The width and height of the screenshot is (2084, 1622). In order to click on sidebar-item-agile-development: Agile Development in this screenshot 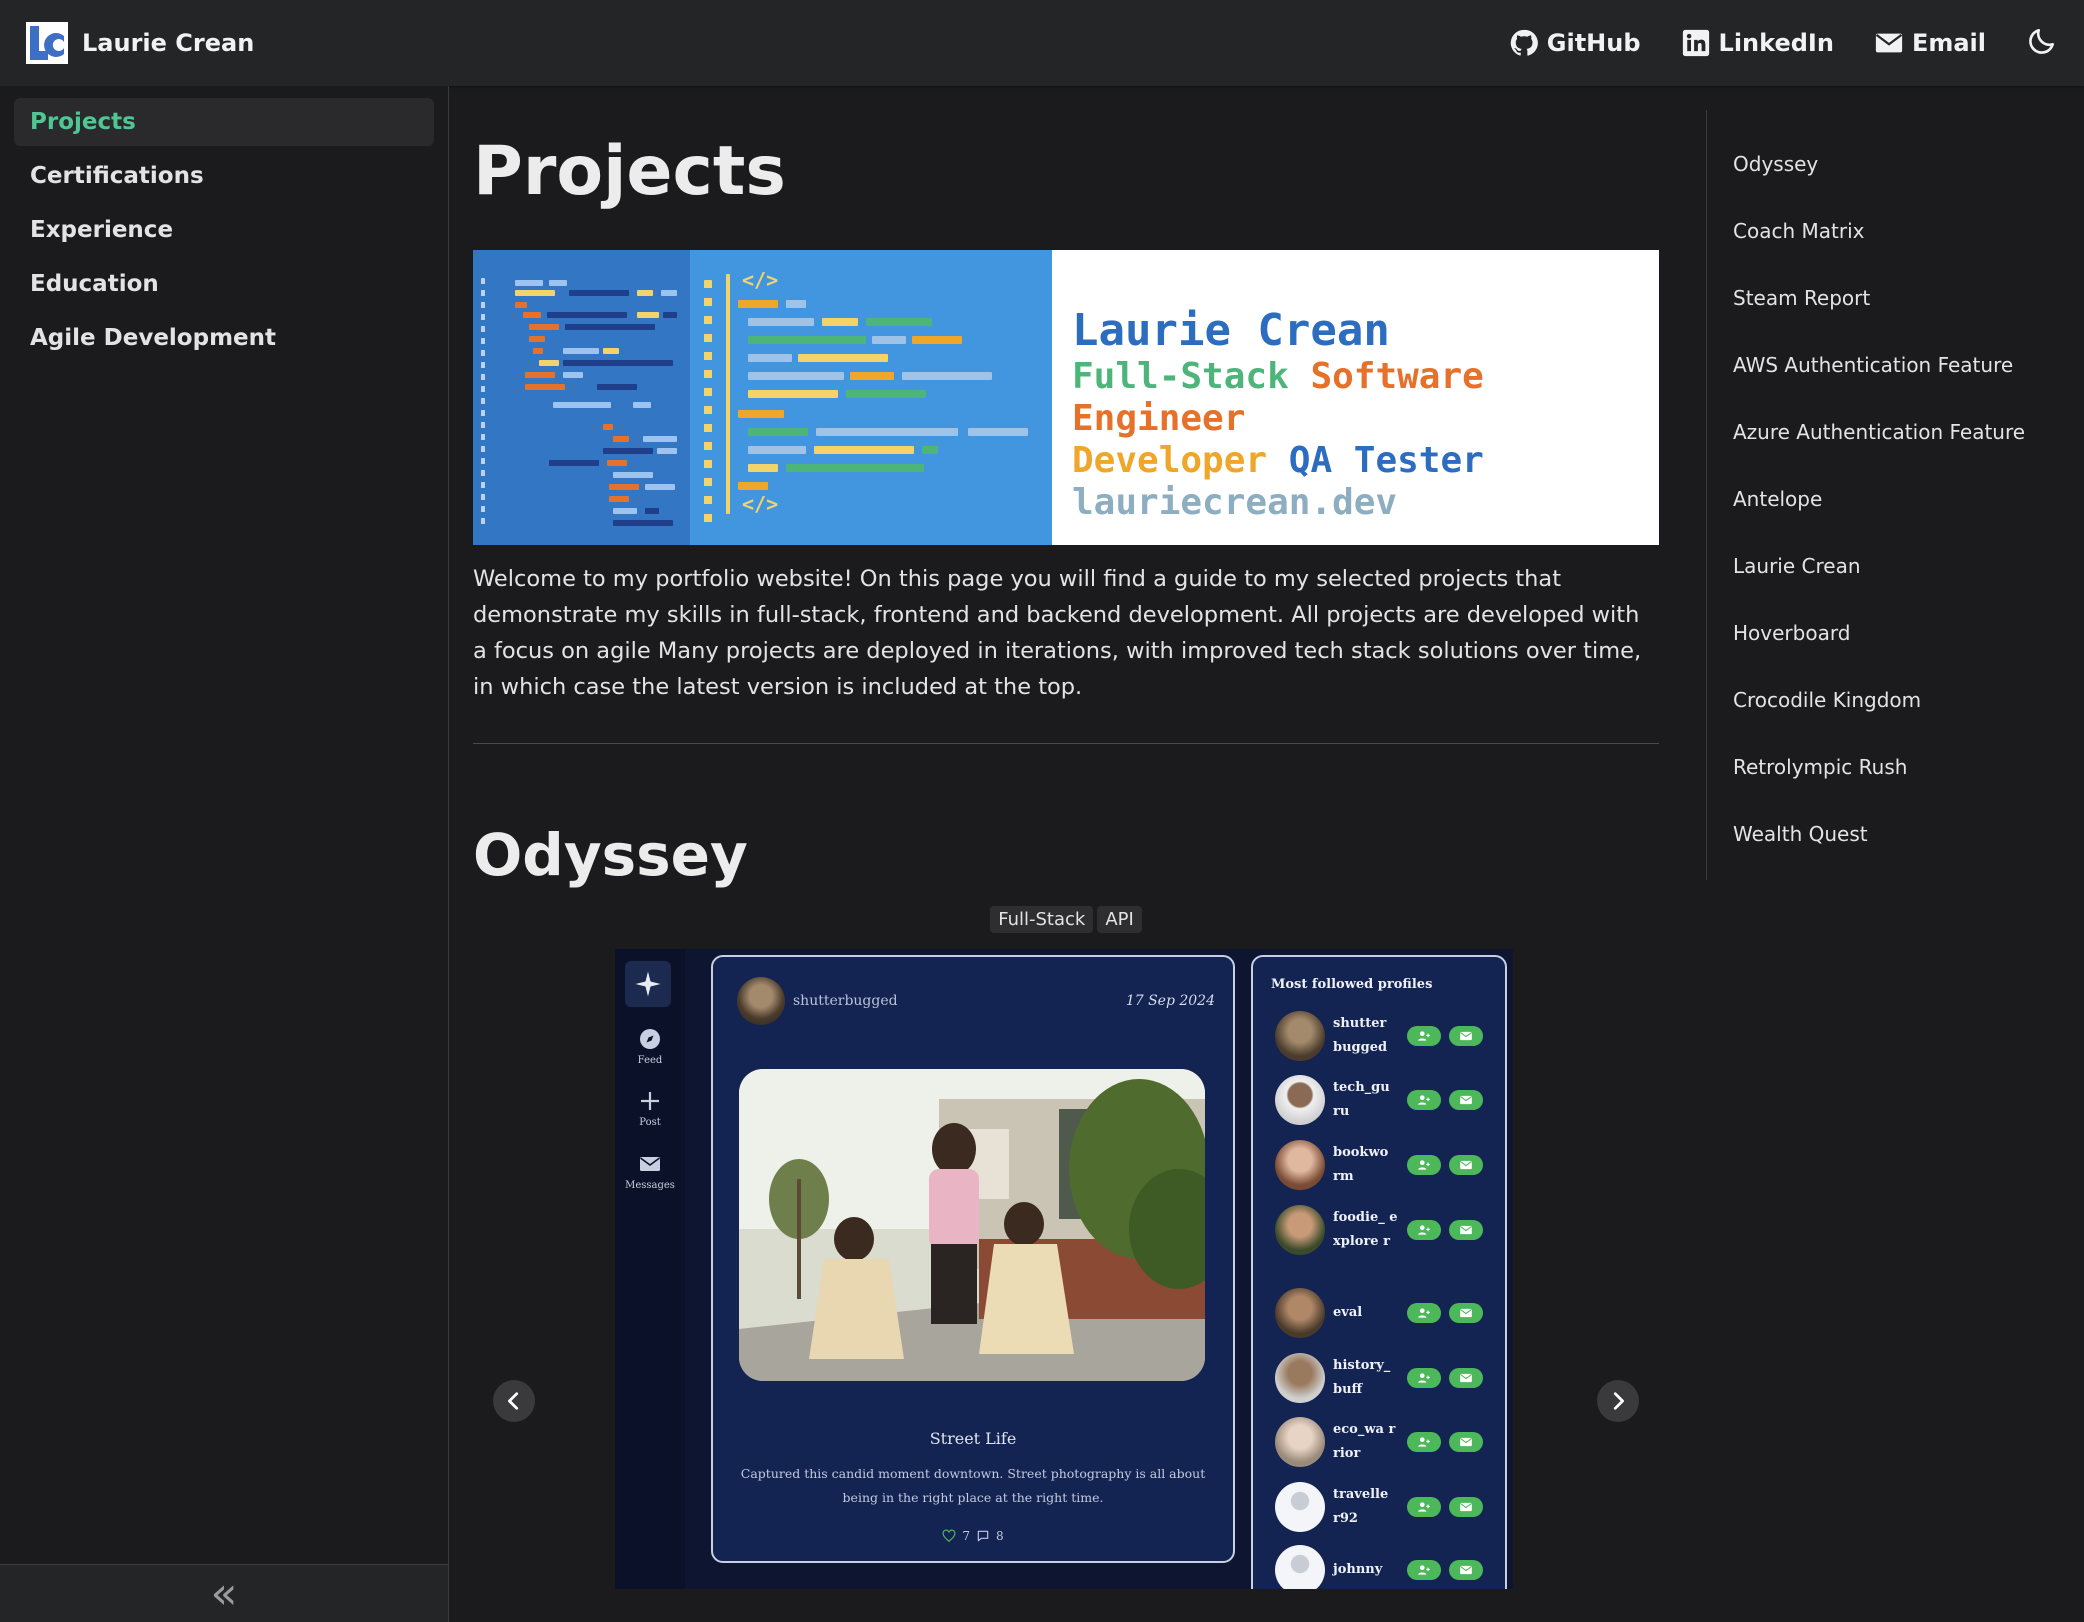, I will do `click(224, 338)`.